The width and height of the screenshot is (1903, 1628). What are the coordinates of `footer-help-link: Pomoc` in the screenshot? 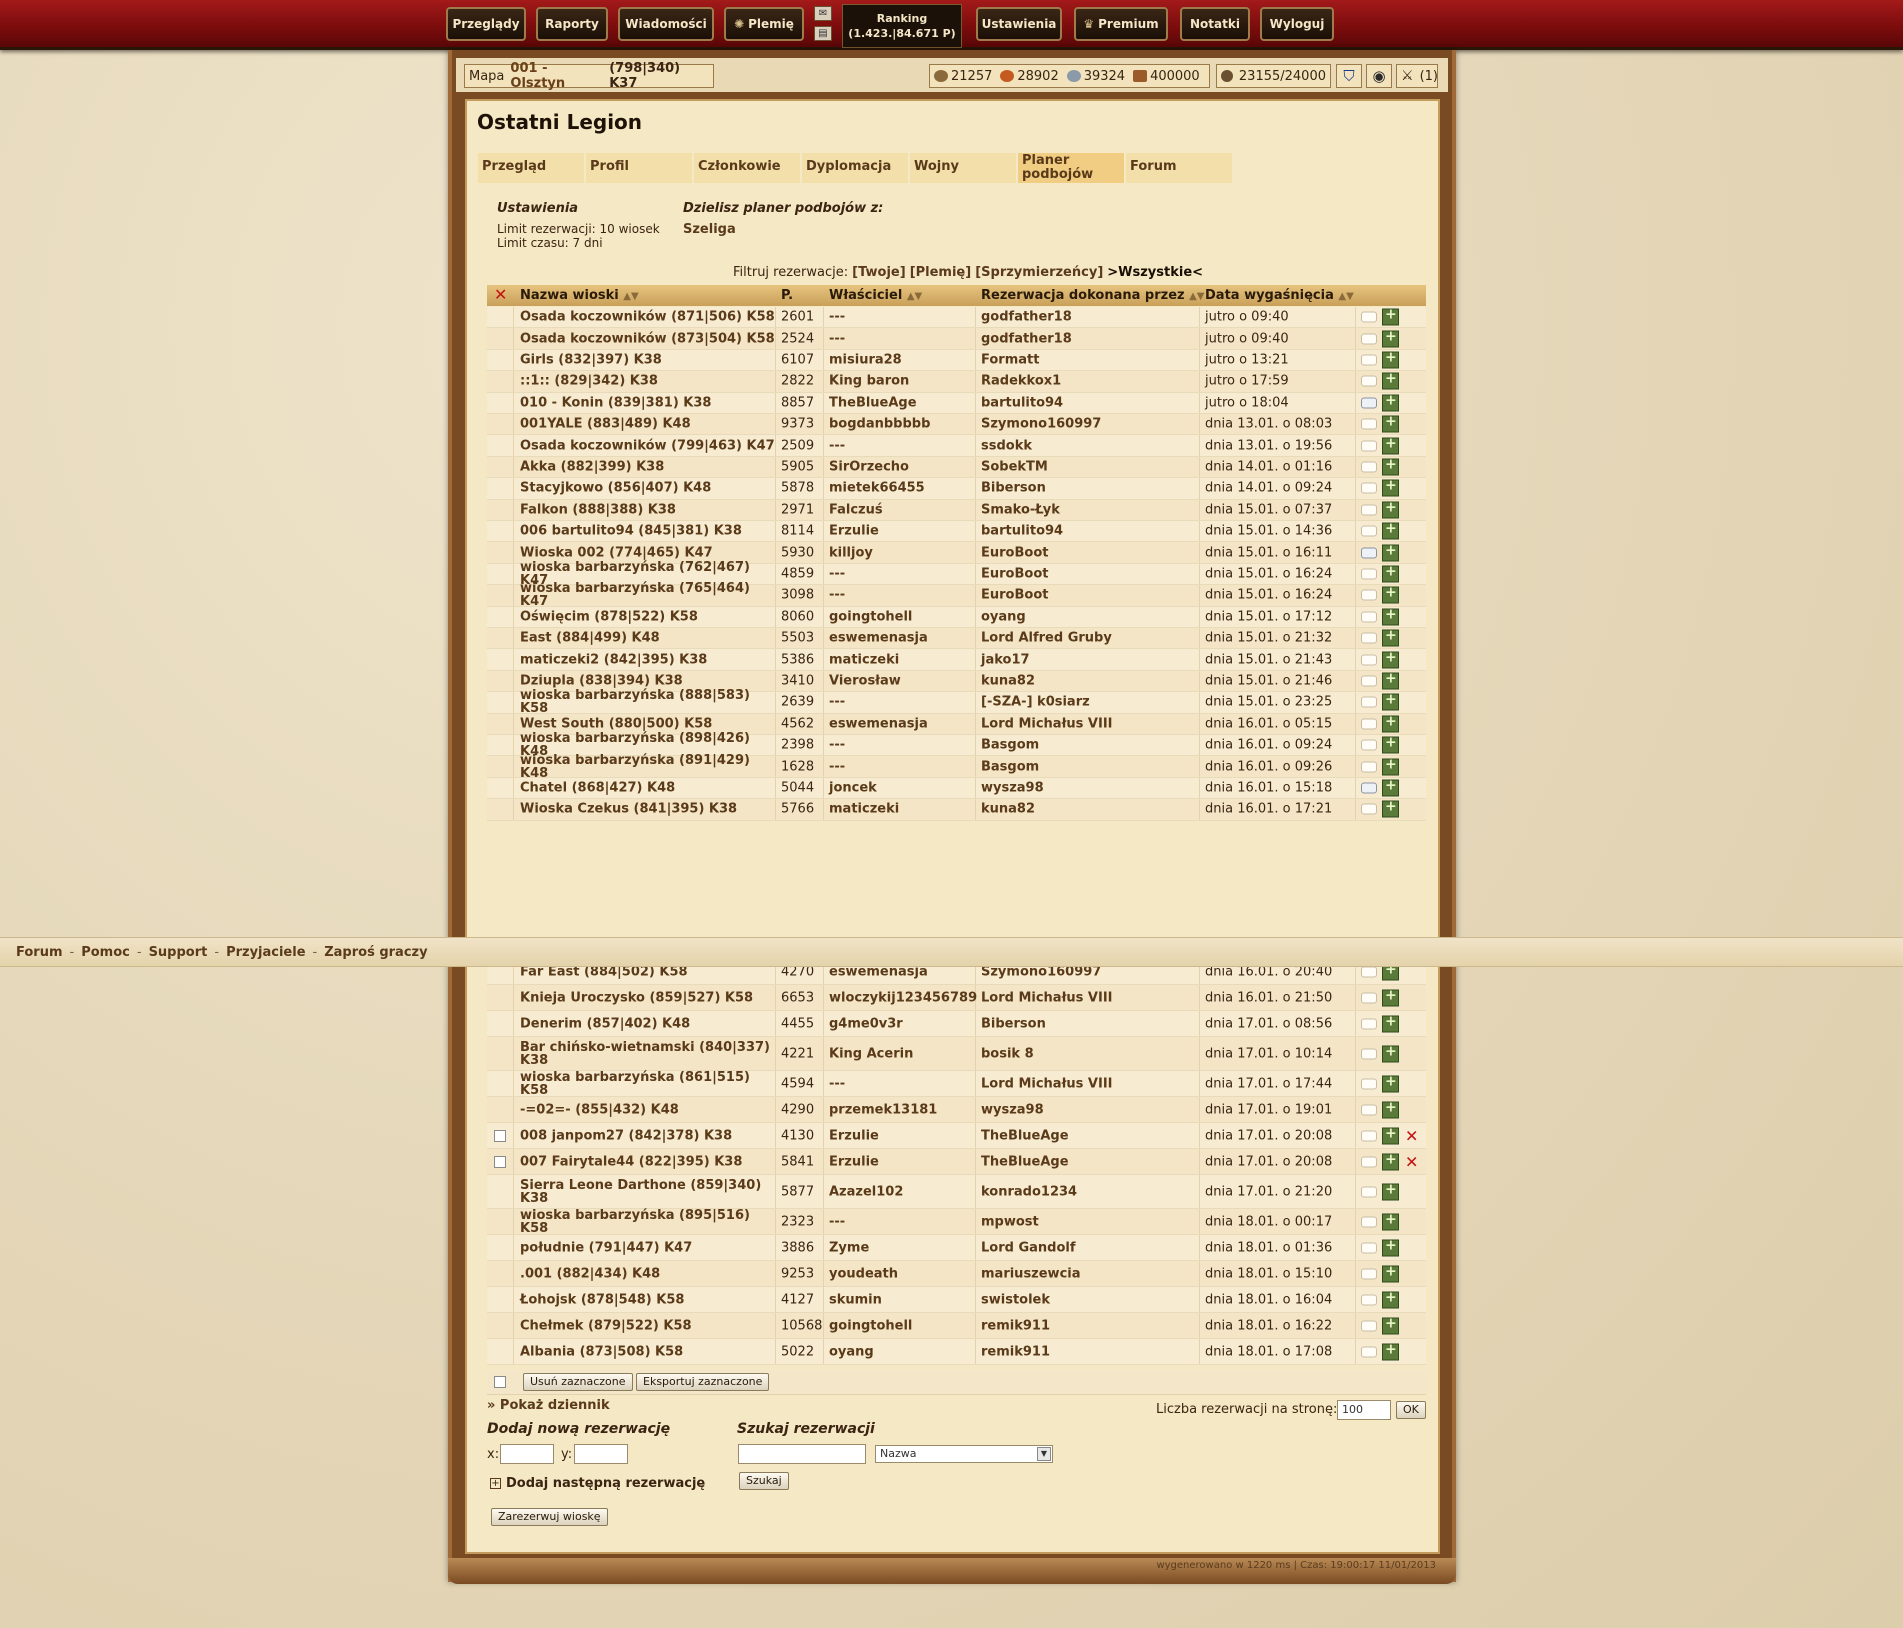 It's located at (105, 952).